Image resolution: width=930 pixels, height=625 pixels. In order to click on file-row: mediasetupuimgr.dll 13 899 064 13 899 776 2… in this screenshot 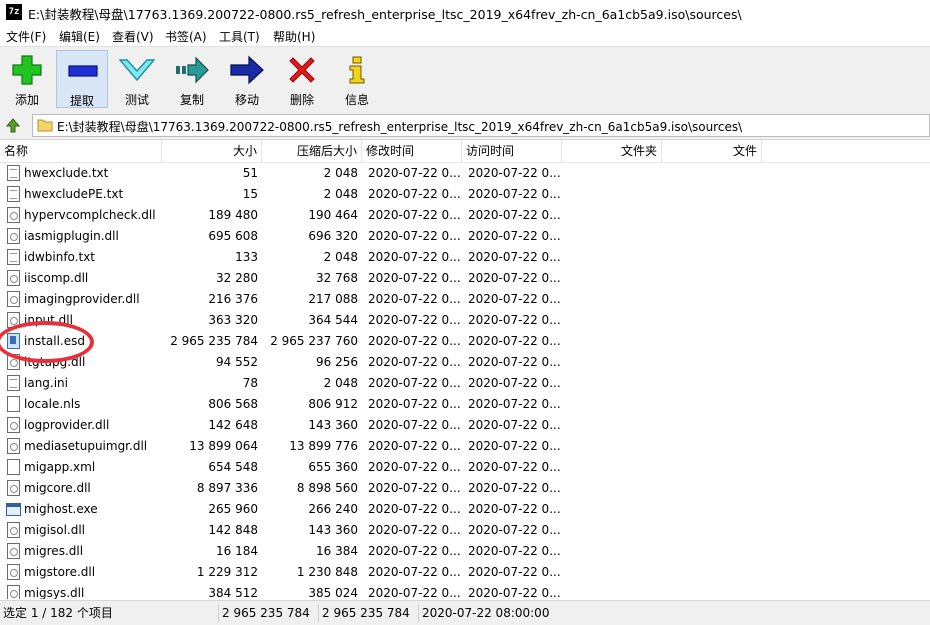, I will do `click(465, 446)`.